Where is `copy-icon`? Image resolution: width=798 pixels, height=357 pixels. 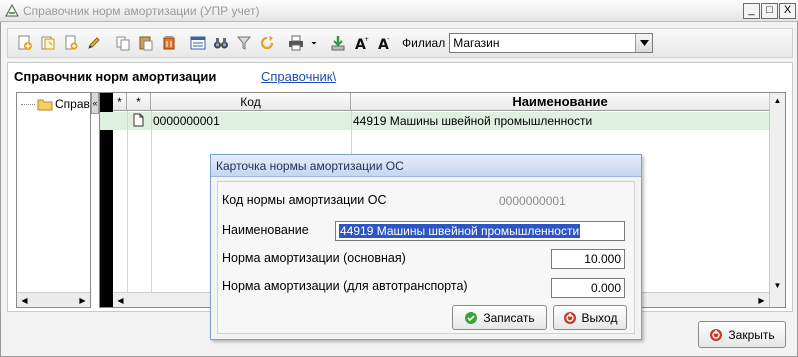
copy-icon is located at coordinates (123, 43).